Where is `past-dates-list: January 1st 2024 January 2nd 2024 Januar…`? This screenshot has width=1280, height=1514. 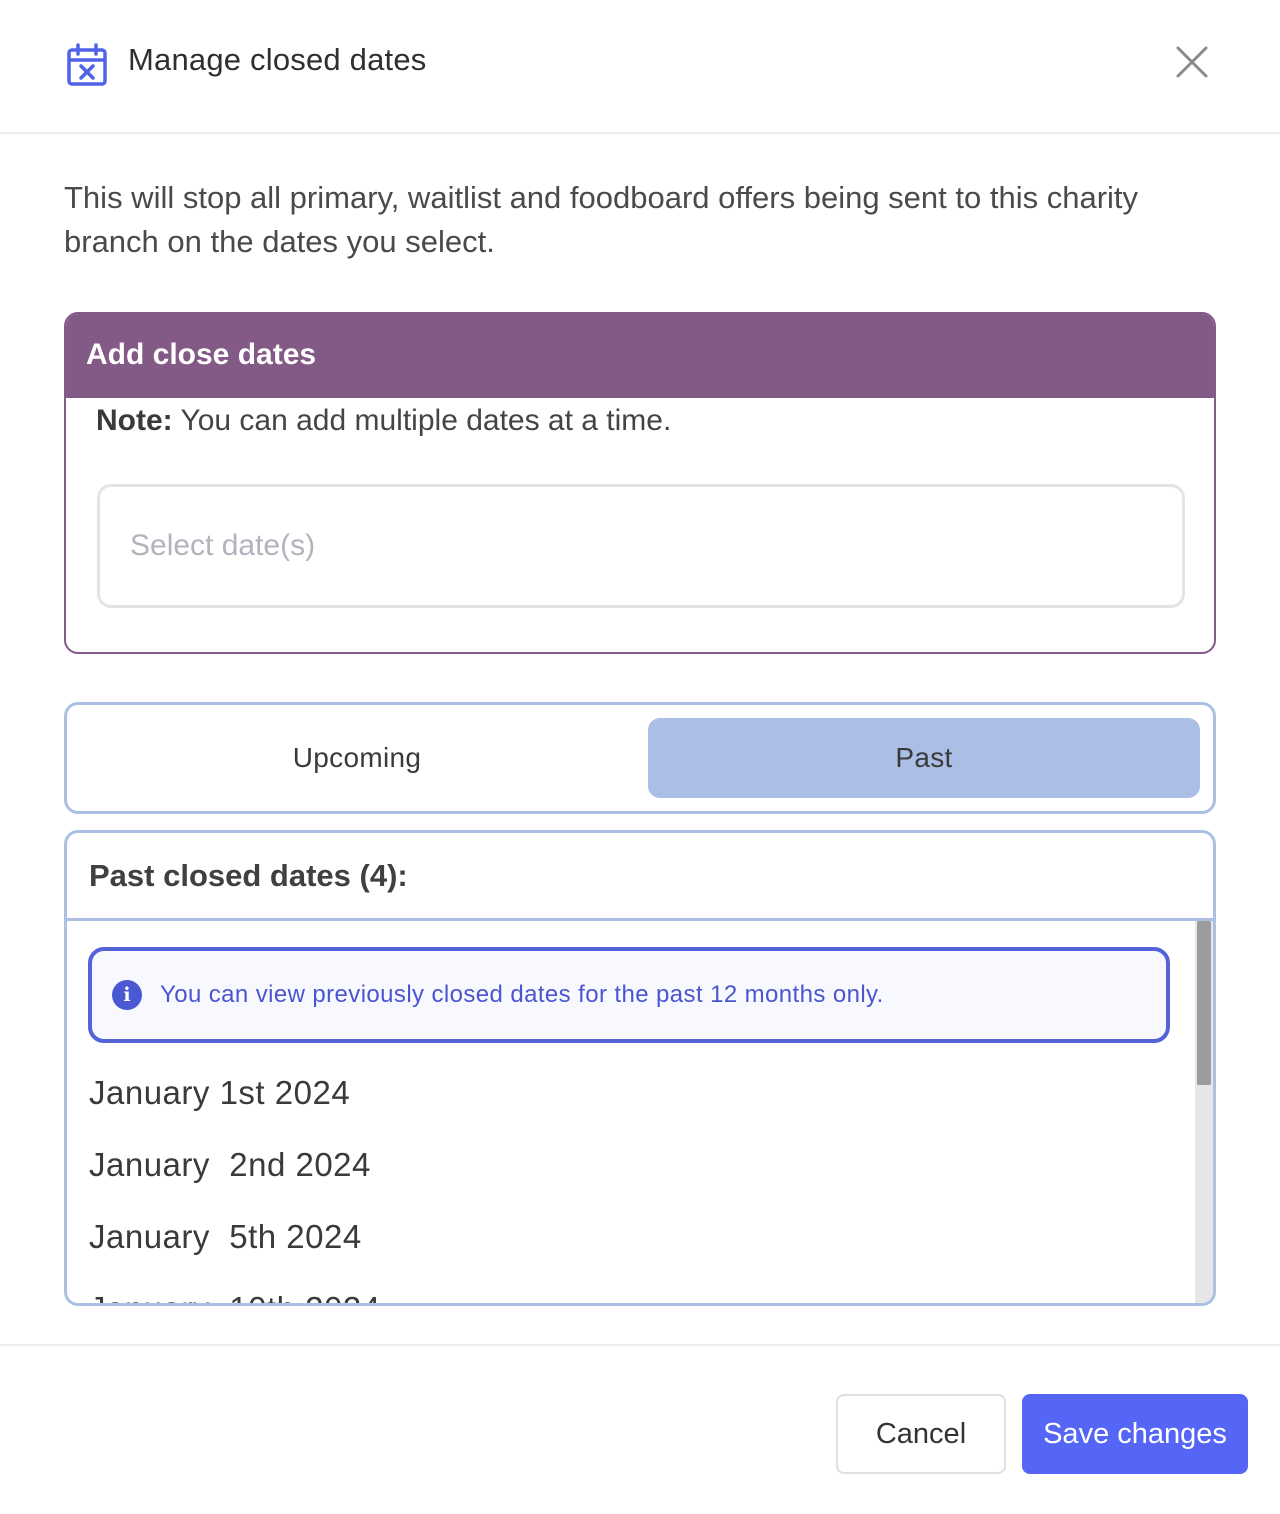
past-dates-list: January 1st 2024 January 2nd 2024 Januar… is located at coordinates (235, 1187).